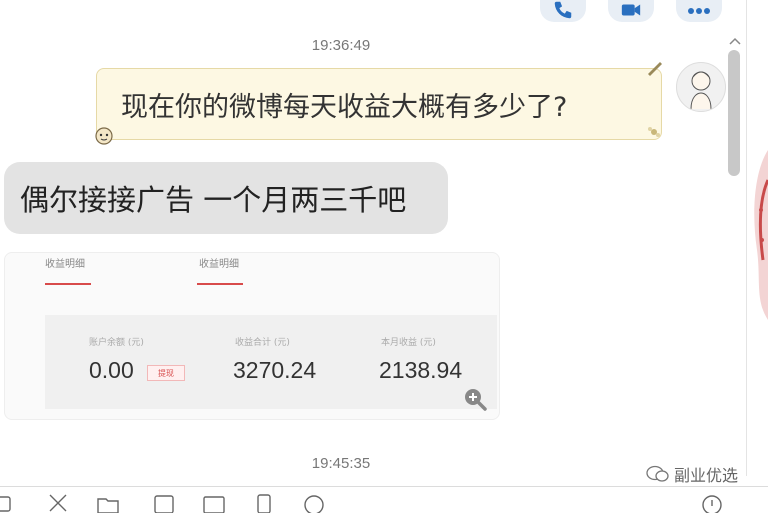 This screenshot has height=513, width=768. I want to click on screen-share-icon, so click(164, 503).